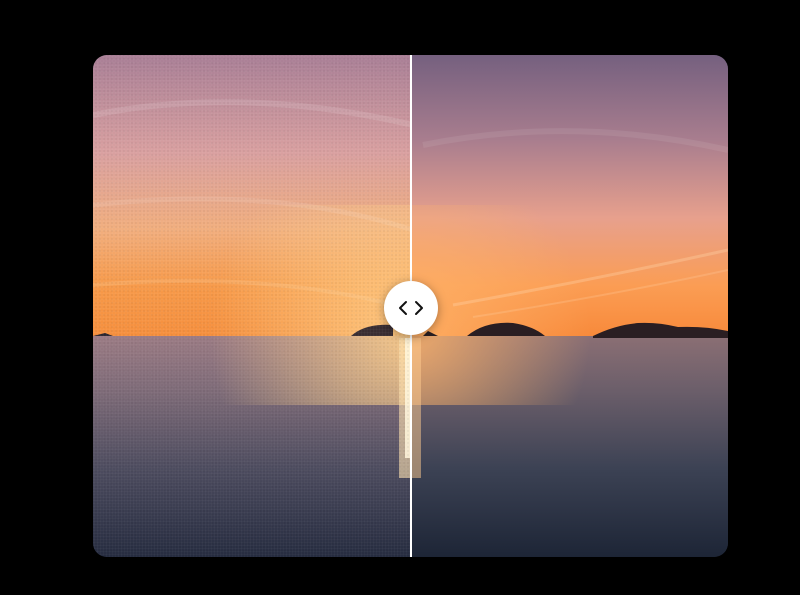 The image size is (800, 595). I want to click on comparison-slider-handle, so click(411, 308).